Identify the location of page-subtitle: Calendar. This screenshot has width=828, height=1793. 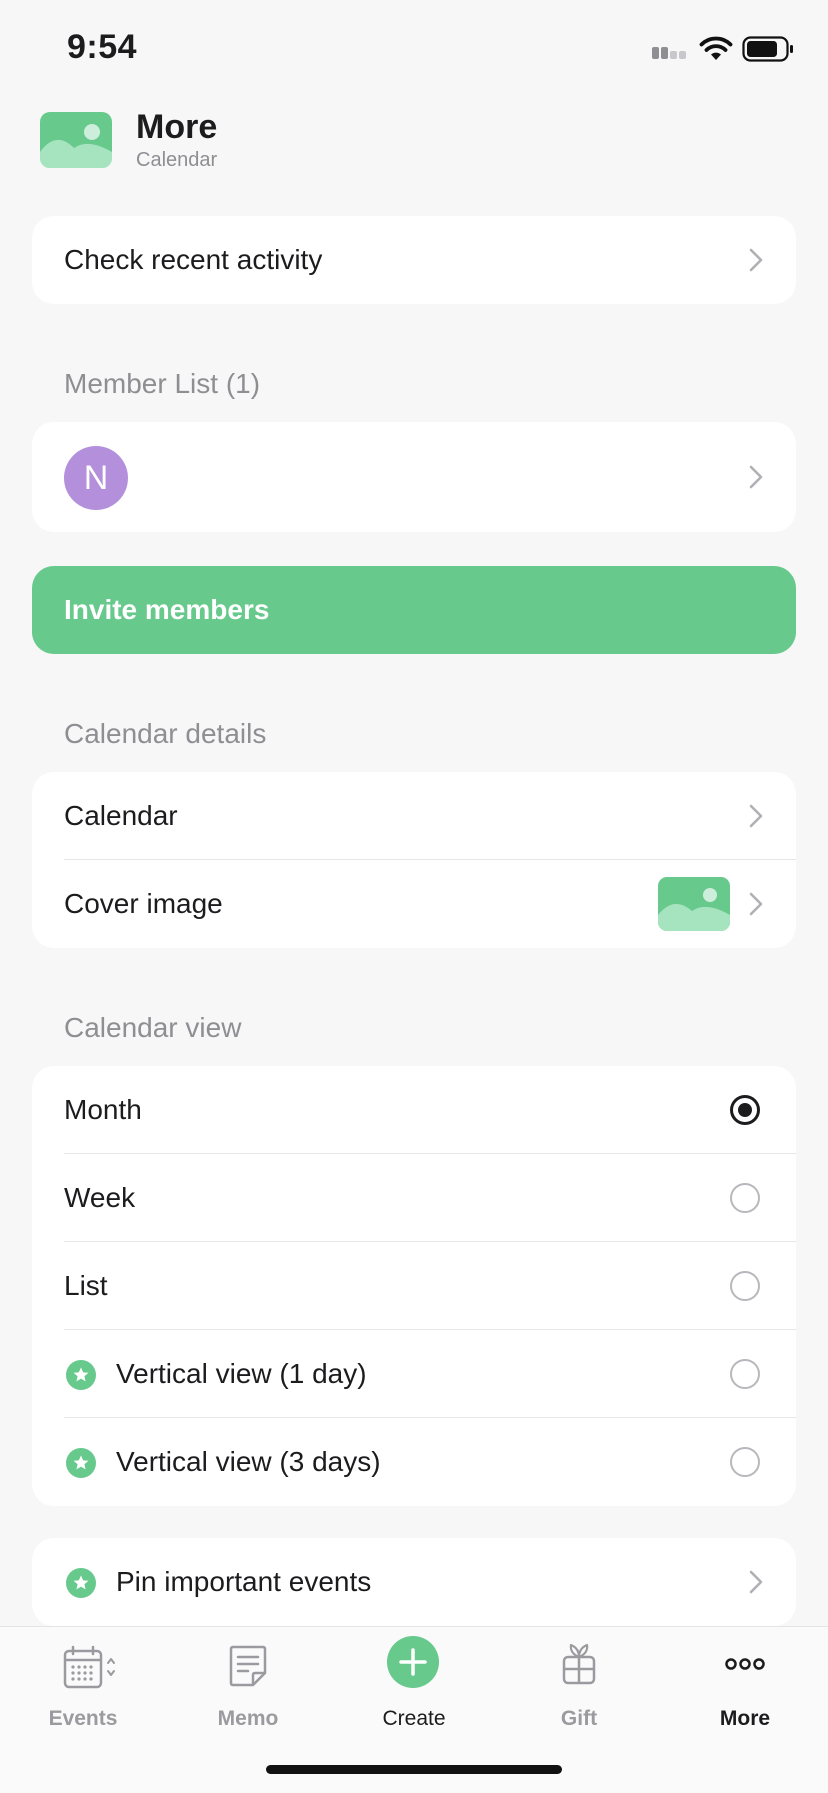
(177, 160).